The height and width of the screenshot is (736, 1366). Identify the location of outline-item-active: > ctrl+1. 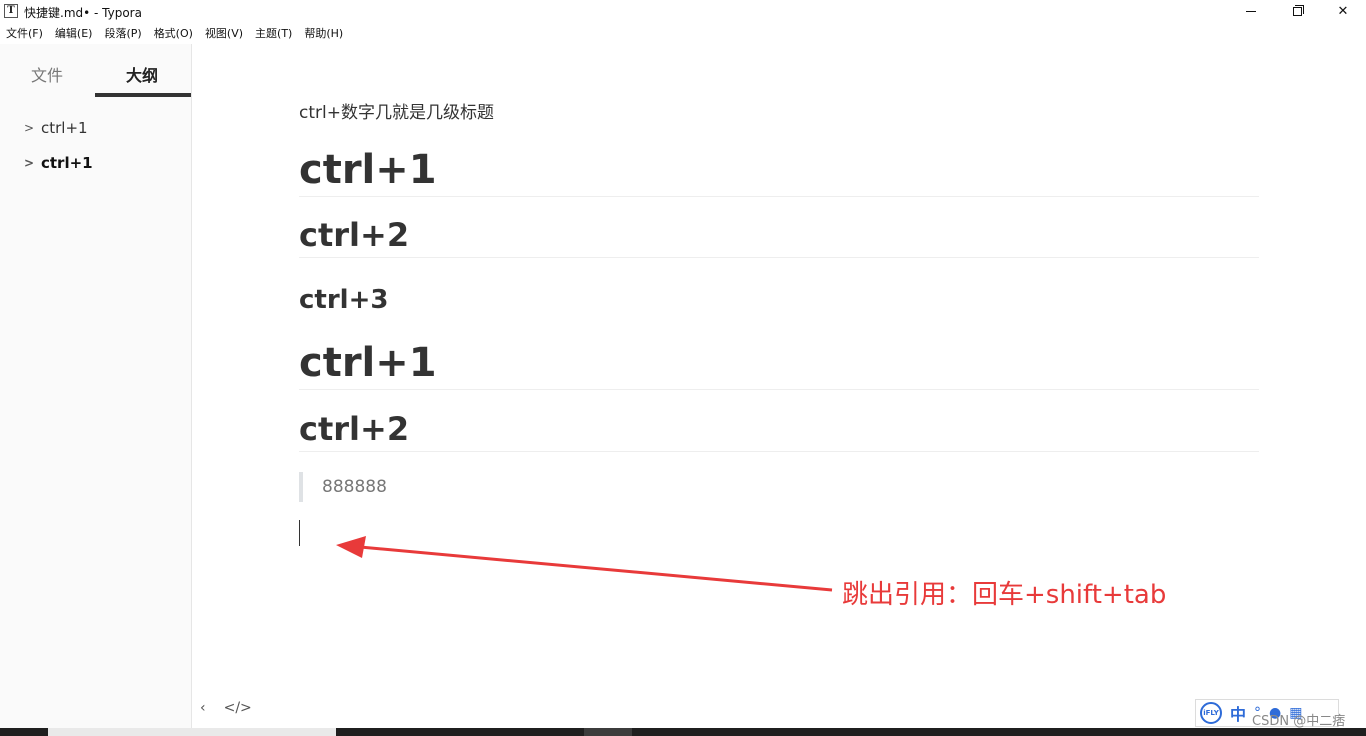
(58, 163).